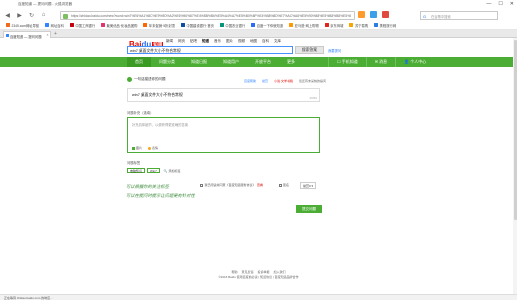 The height and width of the screenshot is (300, 517). I want to click on main-nav-item: 开放平台, so click(263, 62).